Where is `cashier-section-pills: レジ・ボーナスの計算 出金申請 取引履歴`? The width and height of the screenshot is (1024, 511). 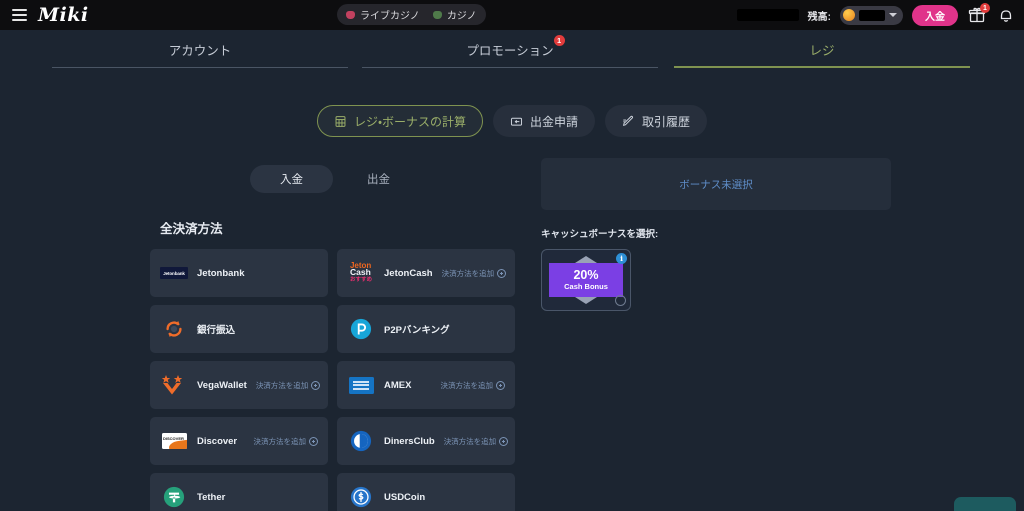
cashier-section-pills: レジ・ボーナスの計算 出金申請 取引履歴 is located at coordinates (512, 121).